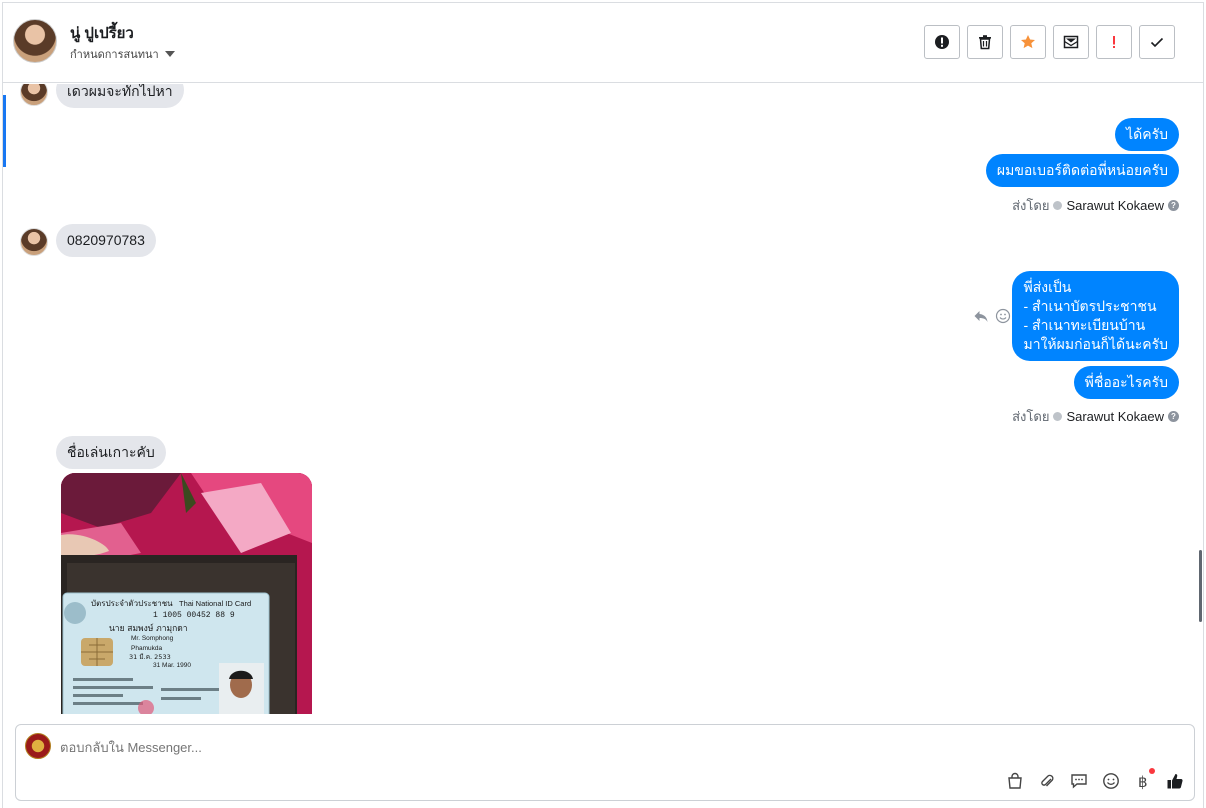  Describe the element at coordinates (150, 657) in the screenshot. I see `id-dob-th: 31 มี.ค. 2533` at that location.